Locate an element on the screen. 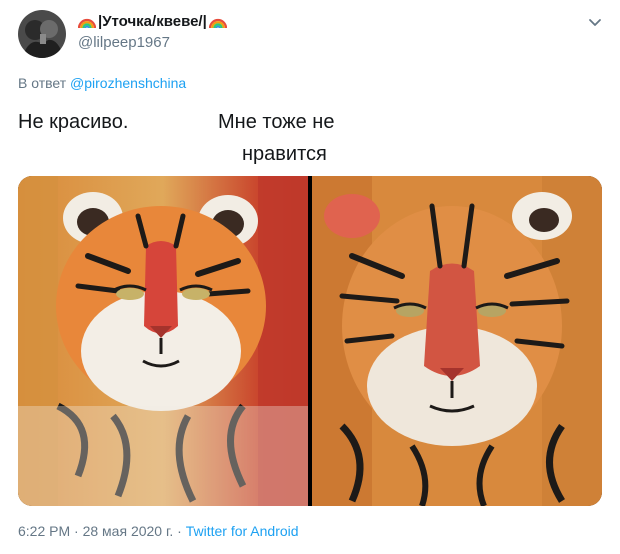 This screenshot has height=554, width=620. user-handle: @lilpeep1967 is located at coordinates (124, 42).